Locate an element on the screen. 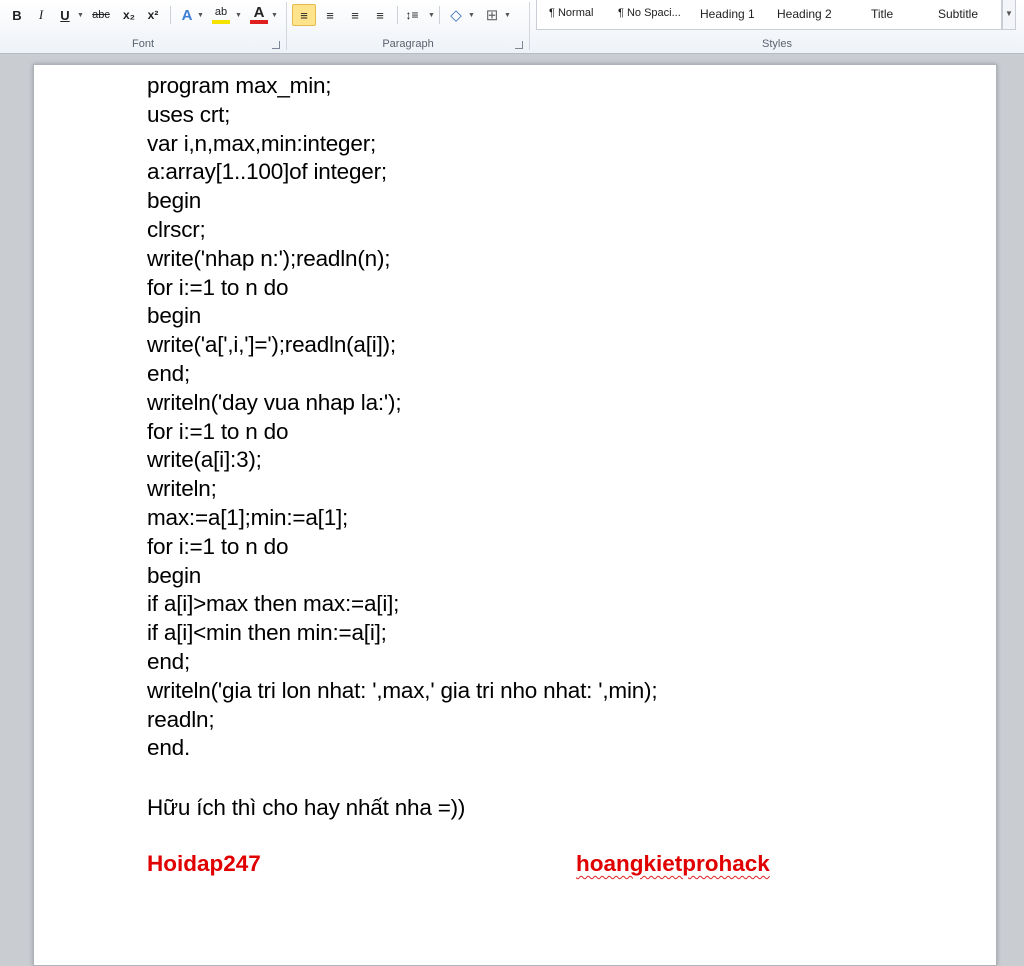  borders-dropdown-icon: ▼ is located at coordinates (507, 15).